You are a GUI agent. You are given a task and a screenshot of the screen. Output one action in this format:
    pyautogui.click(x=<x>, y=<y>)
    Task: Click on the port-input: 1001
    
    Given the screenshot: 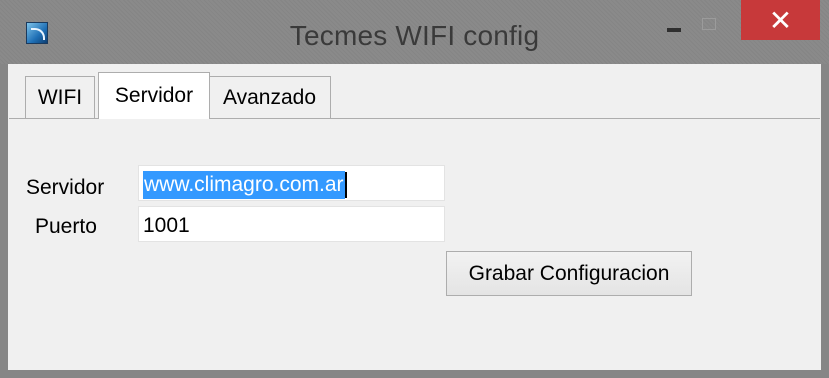 What is the action you would take?
    pyautogui.click(x=291, y=224)
    